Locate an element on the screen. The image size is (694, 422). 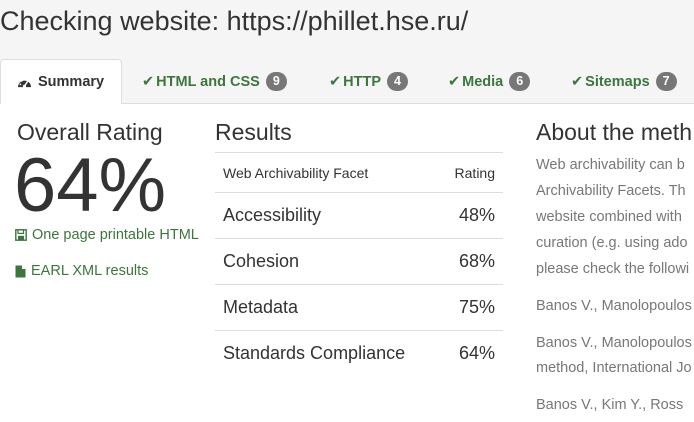
table-row: Standards Compliance 64% is located at coordinates (359, 353).